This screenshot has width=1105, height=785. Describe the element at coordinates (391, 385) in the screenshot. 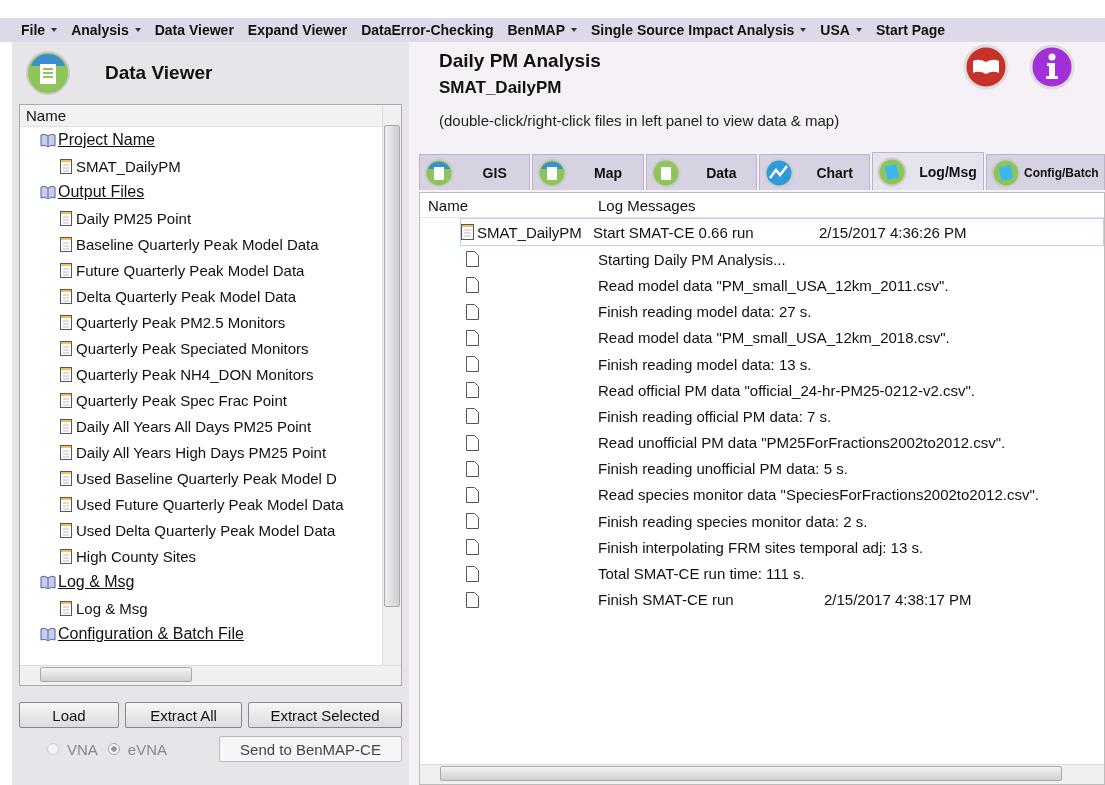

I see `vertical-scrollbar` at that location.